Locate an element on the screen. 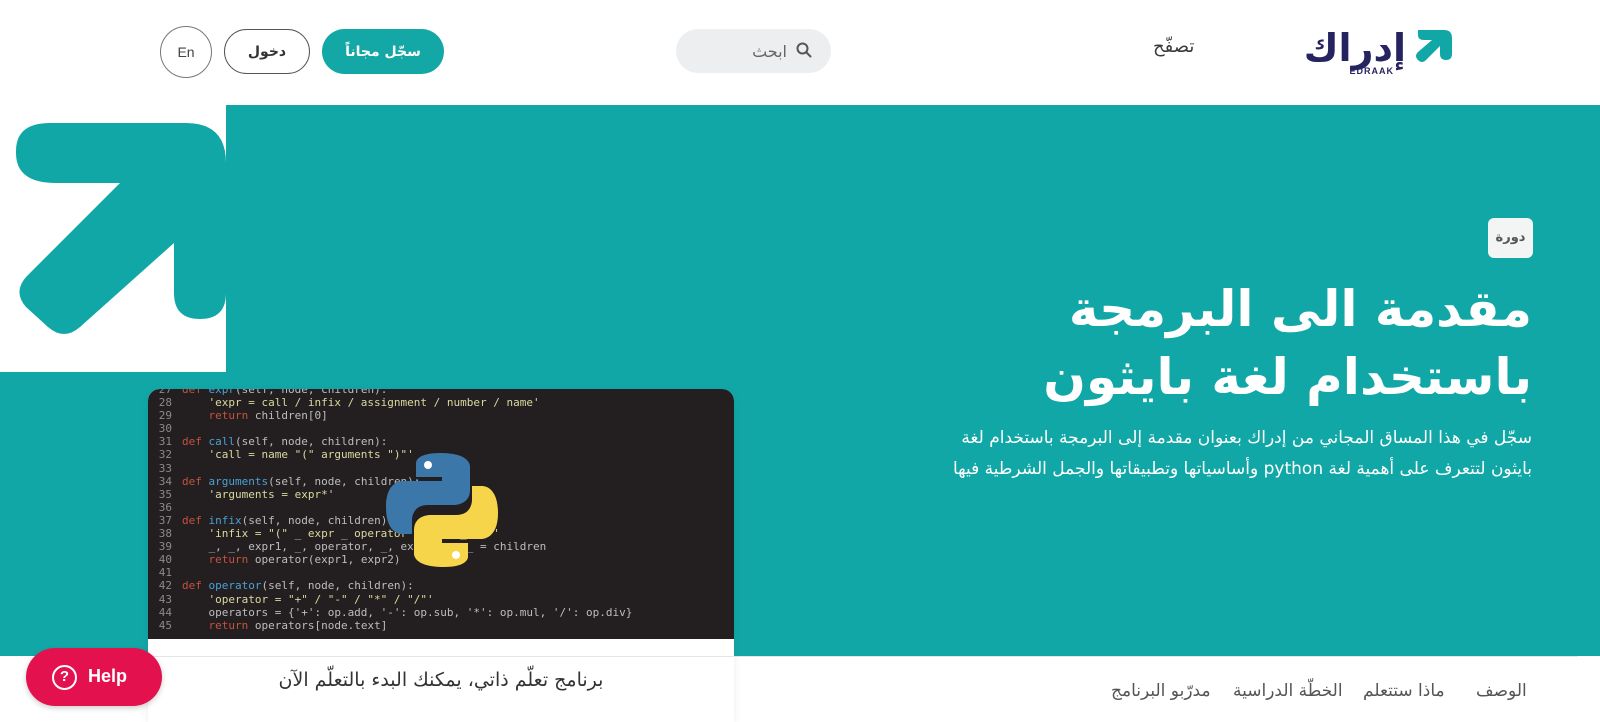 This screenshot has width=1600, height=722. code-line-number: 27 is located at coordinates (165, 392).